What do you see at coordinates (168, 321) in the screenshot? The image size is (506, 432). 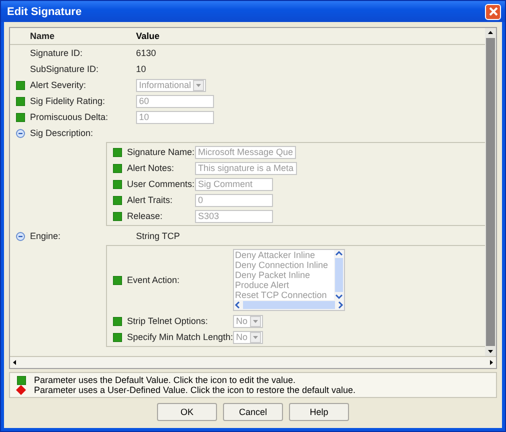 I see `field-label: Strip Telnet Options:` at bounding box center [168, 321].